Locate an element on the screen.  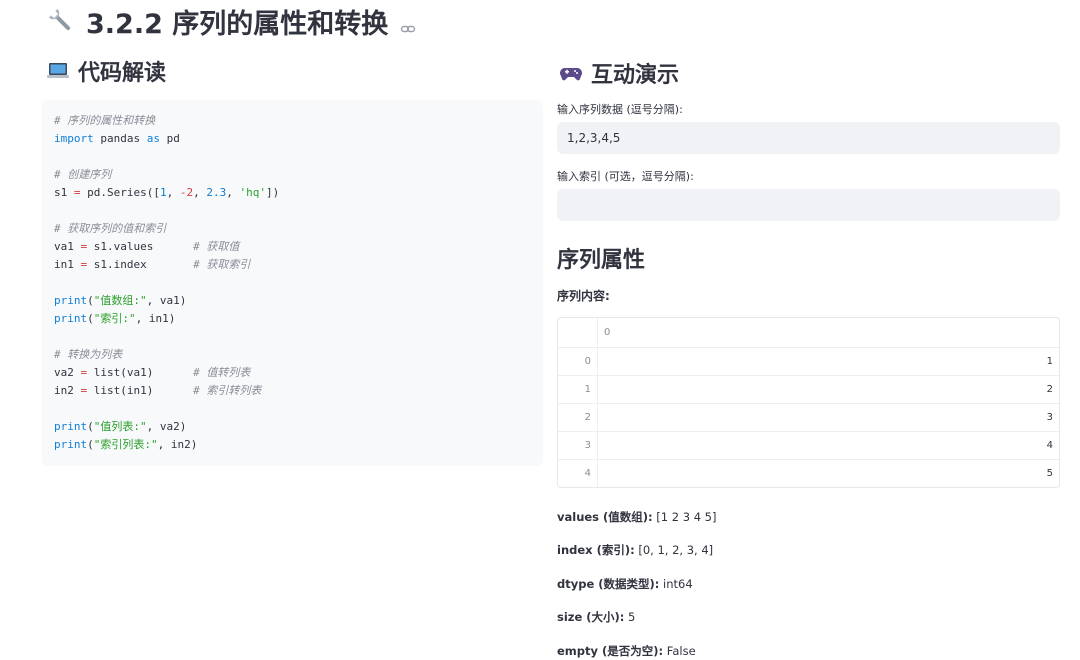
code-token: 'hq' is located at coordinates (252, 192).